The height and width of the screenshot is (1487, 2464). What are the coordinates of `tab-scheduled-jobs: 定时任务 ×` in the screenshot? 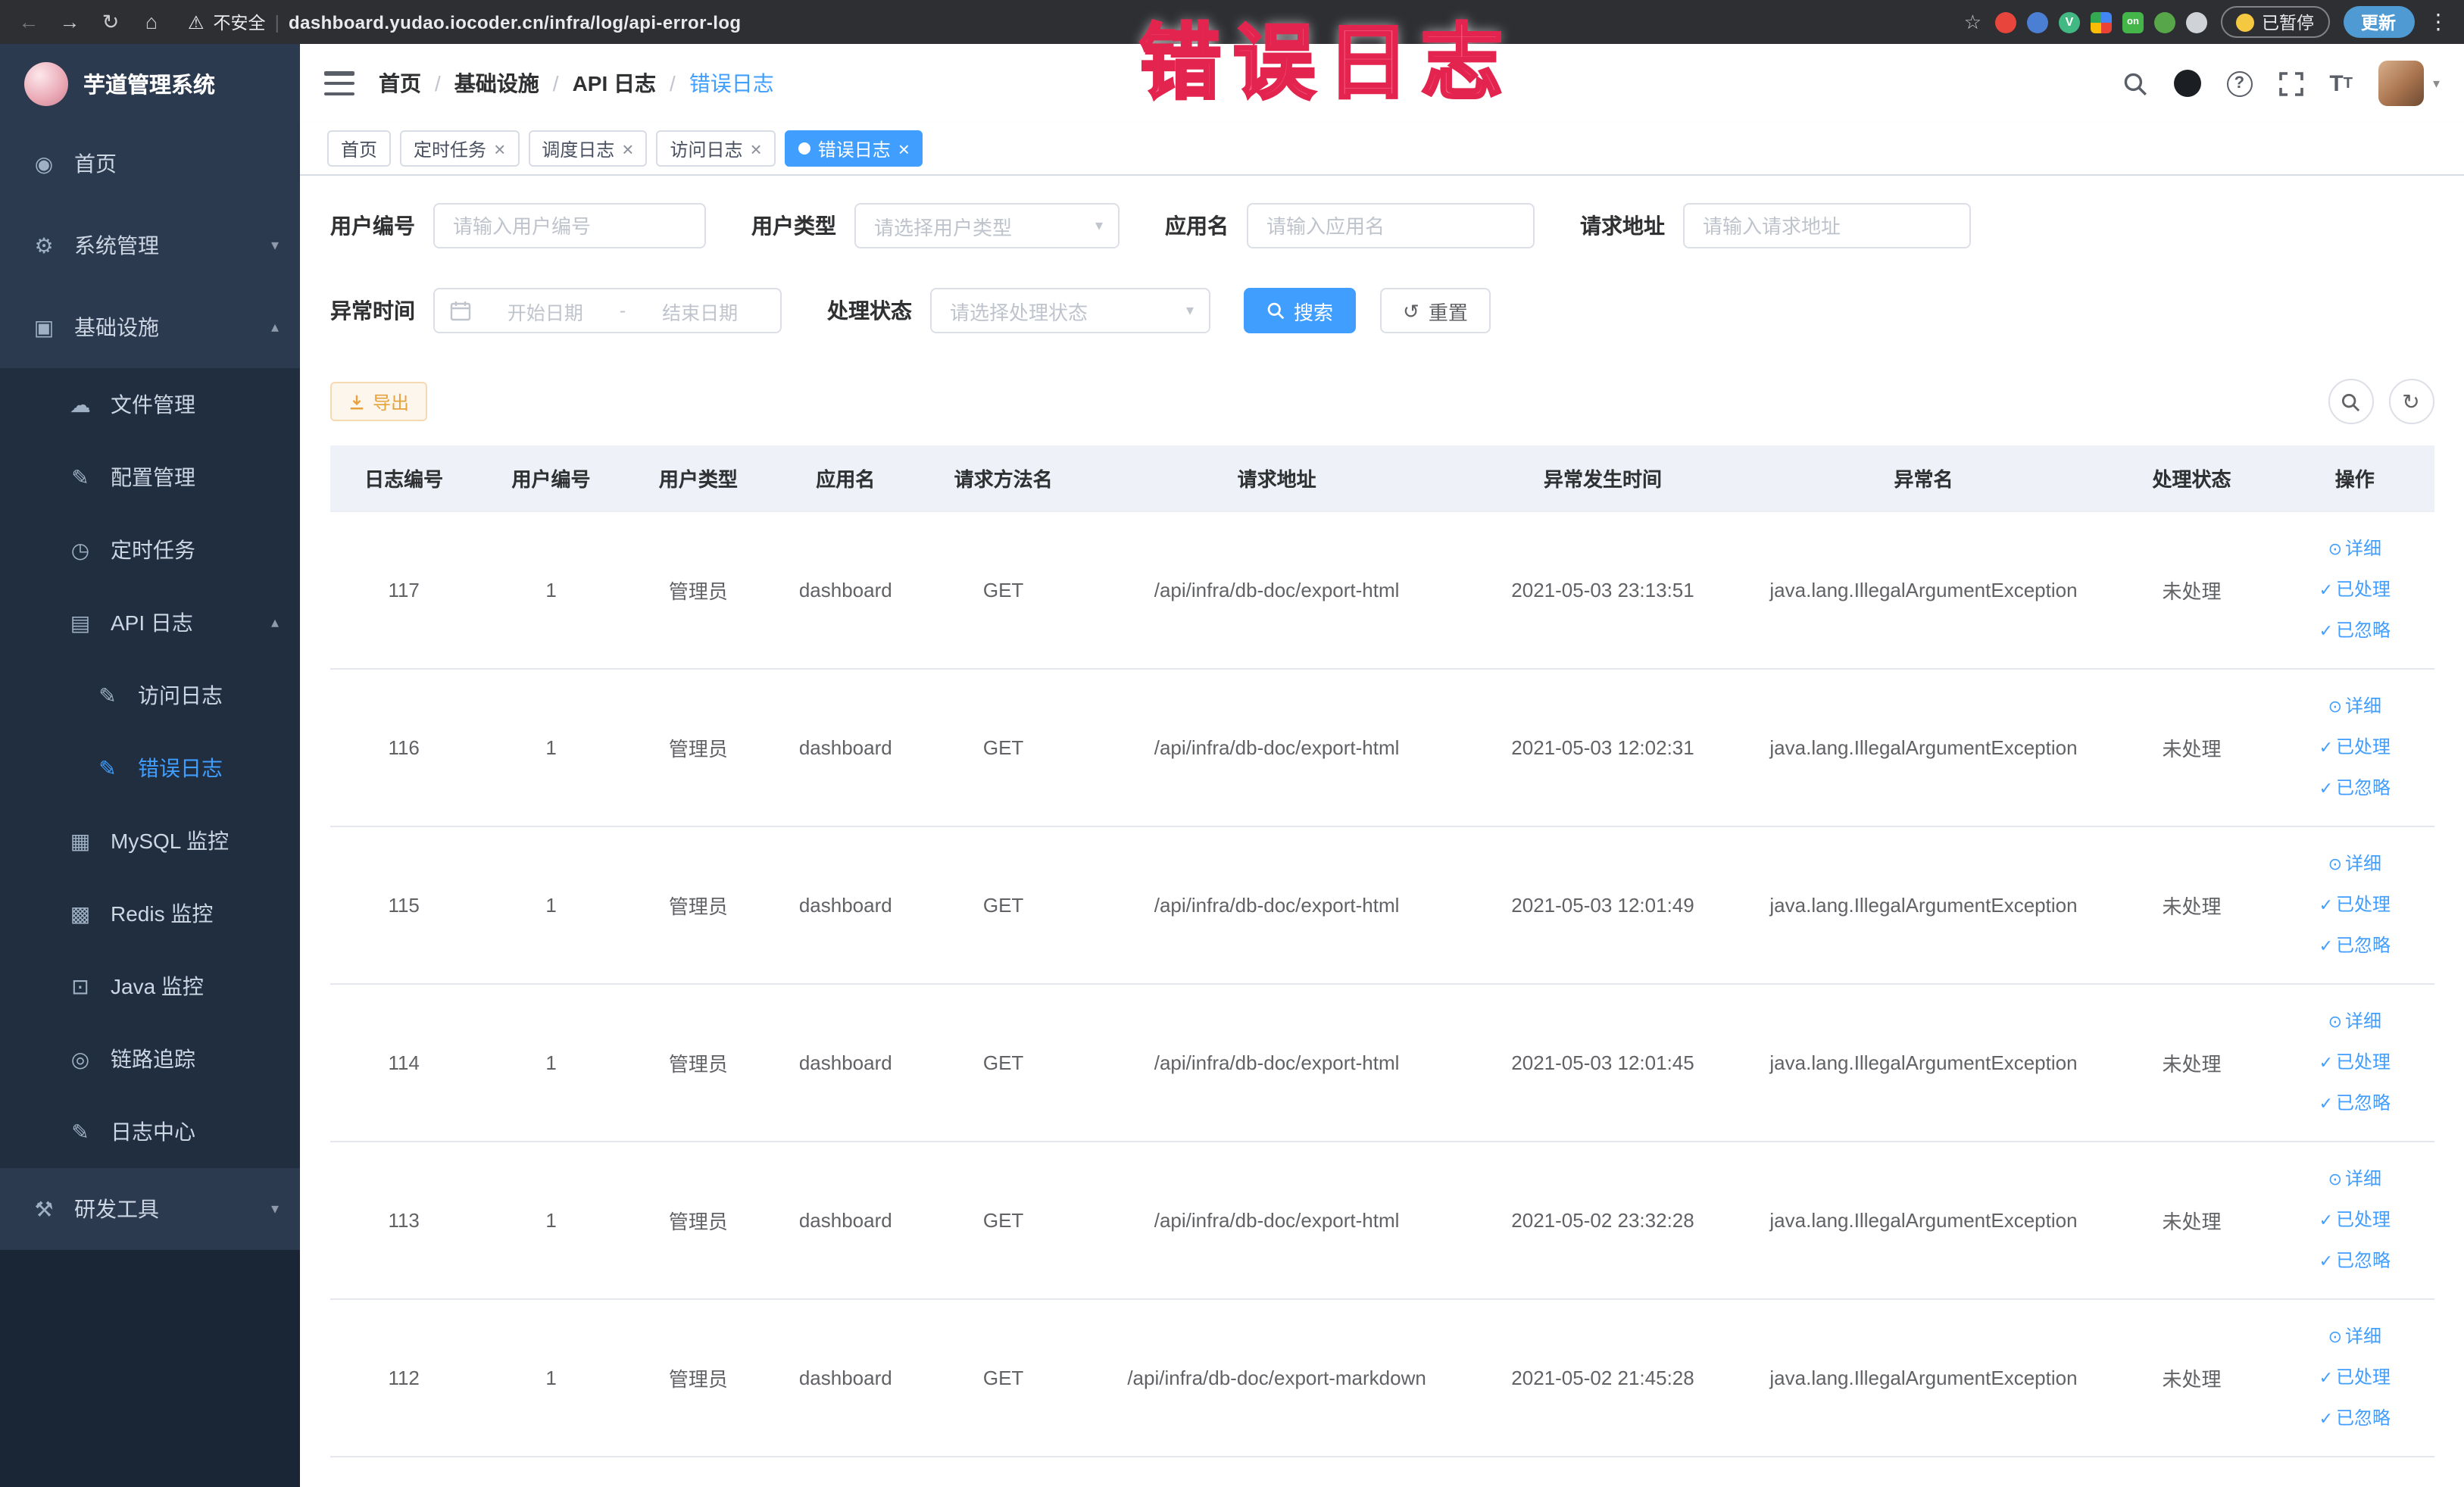 It's located at (460, 148).